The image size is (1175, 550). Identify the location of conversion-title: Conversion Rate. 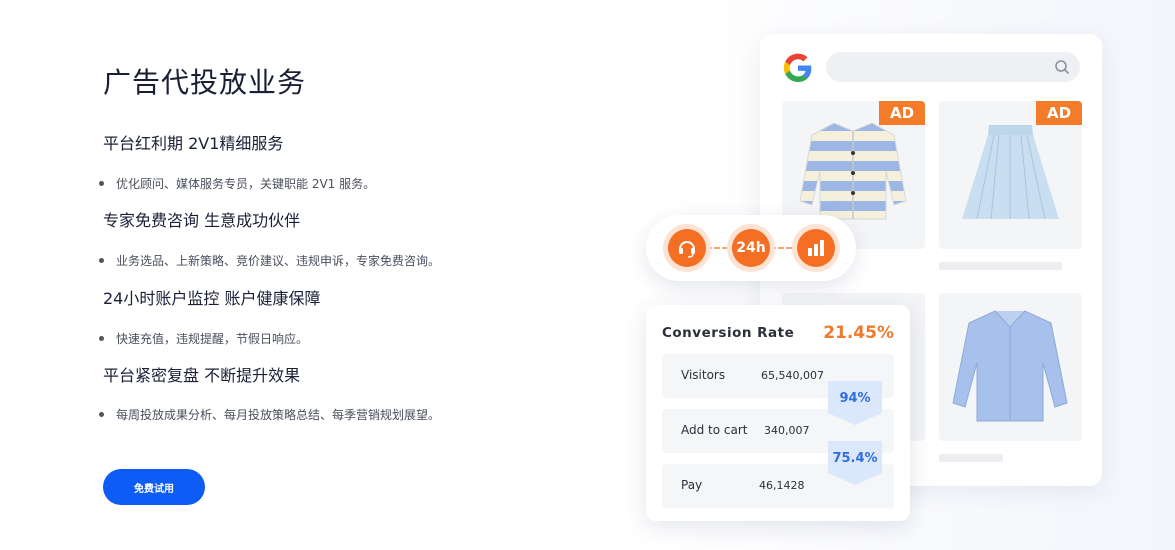
(728, 333).